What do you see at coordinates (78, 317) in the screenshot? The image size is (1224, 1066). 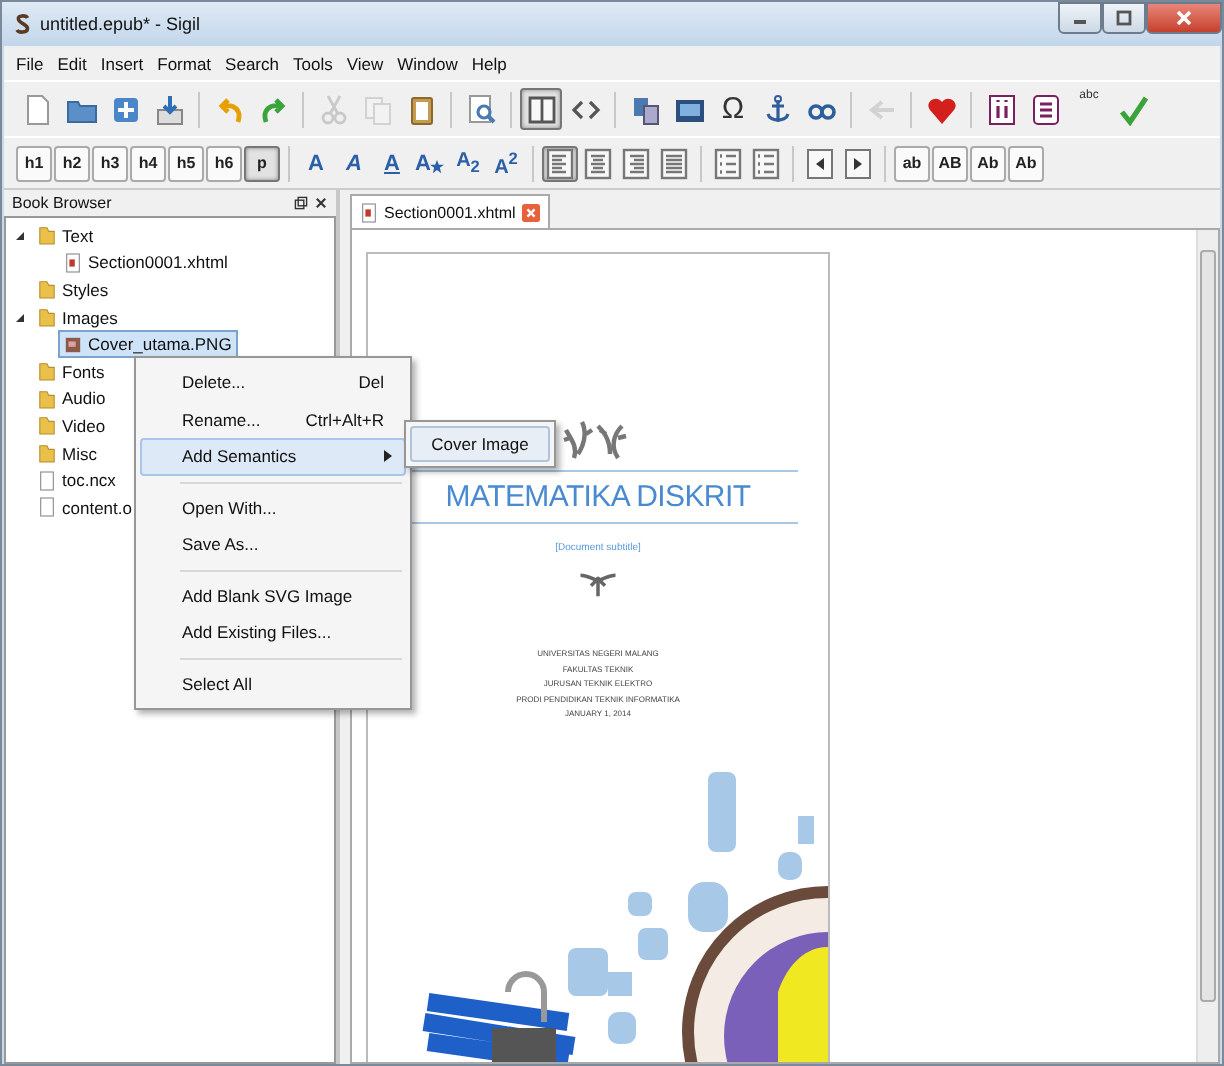 I see `tree-item: Images` at bounding box center [78, 317].